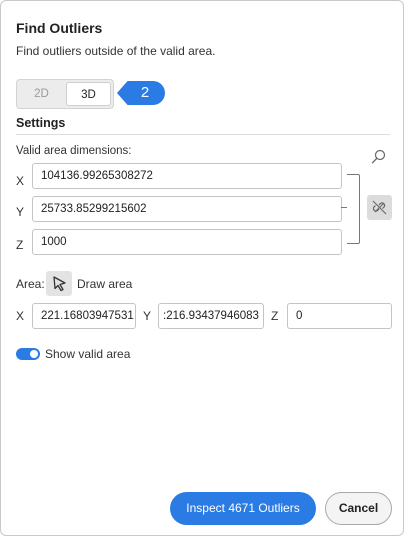  Describe the element at coordinates (358, 508) in the screenshot. I see `cancel-button: Cancel` at that location.